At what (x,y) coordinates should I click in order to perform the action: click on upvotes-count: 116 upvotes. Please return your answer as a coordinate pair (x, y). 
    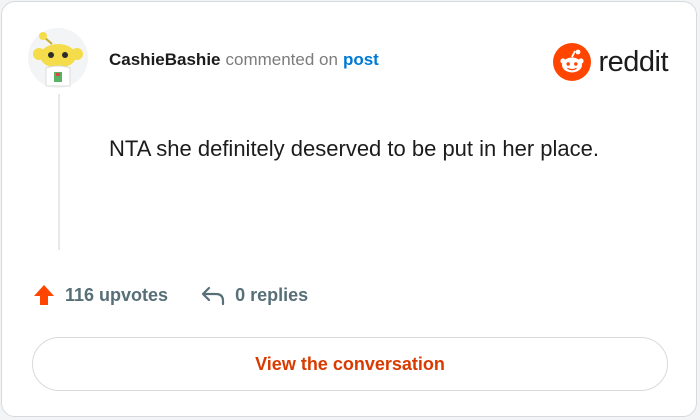
    Looking at the image, I should click on (117, 294).